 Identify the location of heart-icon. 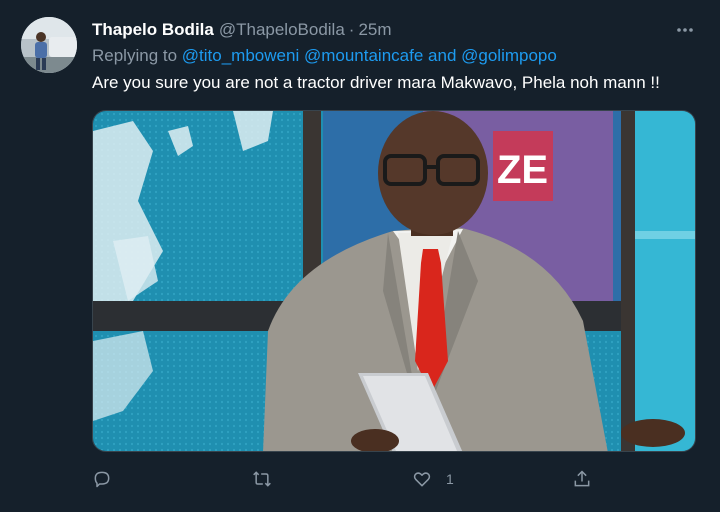
(422, 479).